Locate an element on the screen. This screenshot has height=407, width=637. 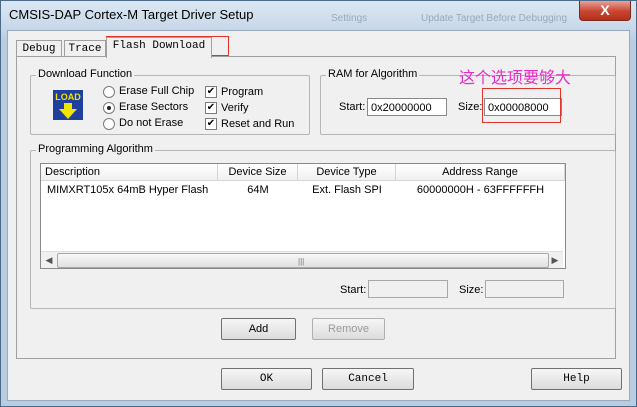
tab-trace-label: Trace is located at coordinates (85, 49).